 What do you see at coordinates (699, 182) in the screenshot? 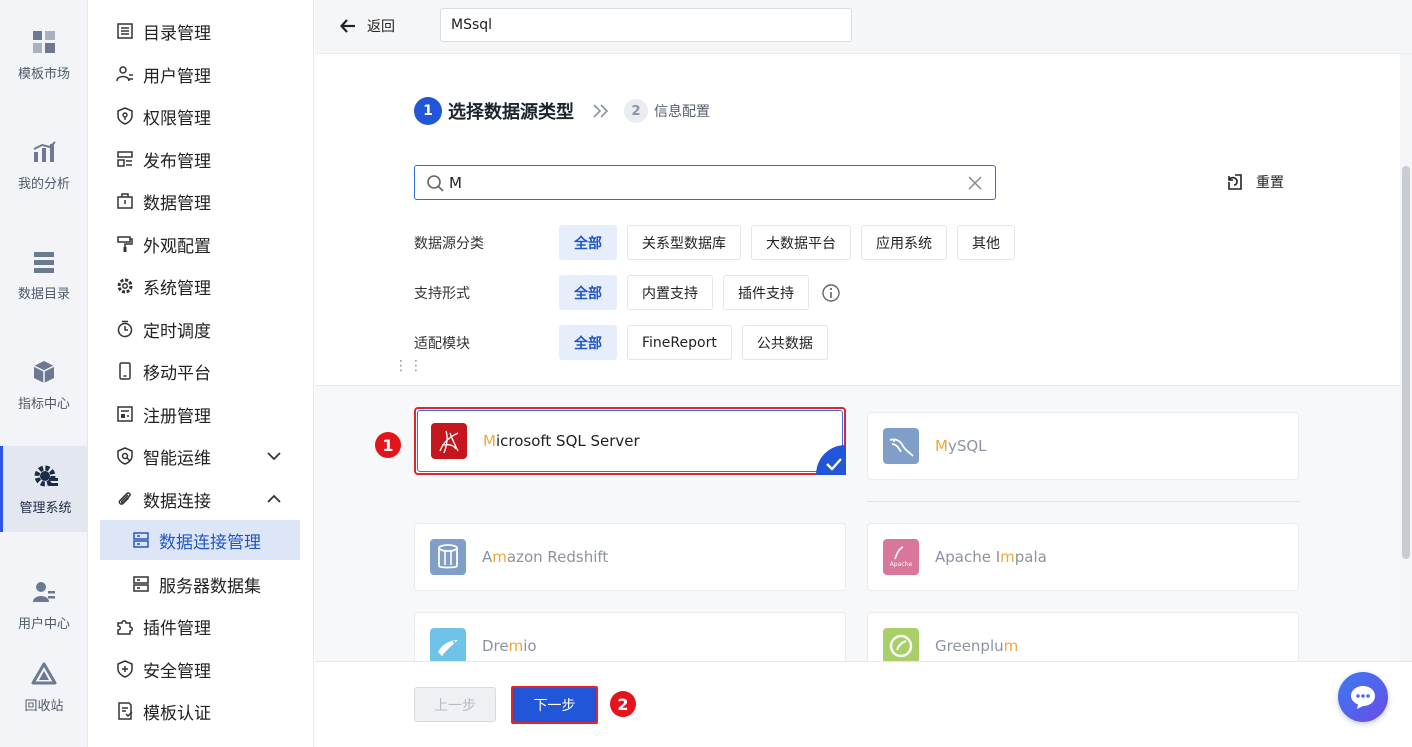
I see `search-input` at bounding box center [699, 182].